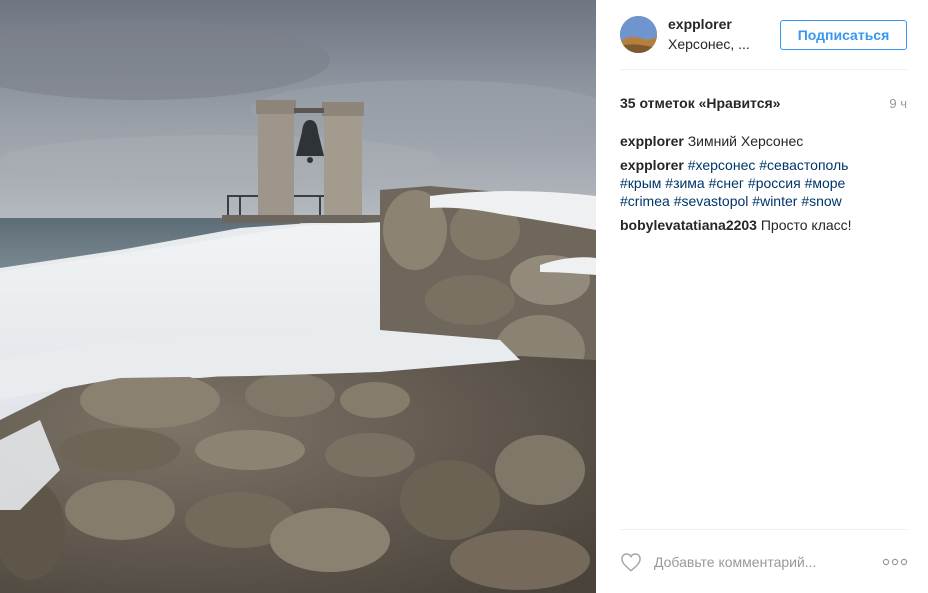 This screenshot has height=593, width=928. I want to click on more-icon, so click(895, 562).